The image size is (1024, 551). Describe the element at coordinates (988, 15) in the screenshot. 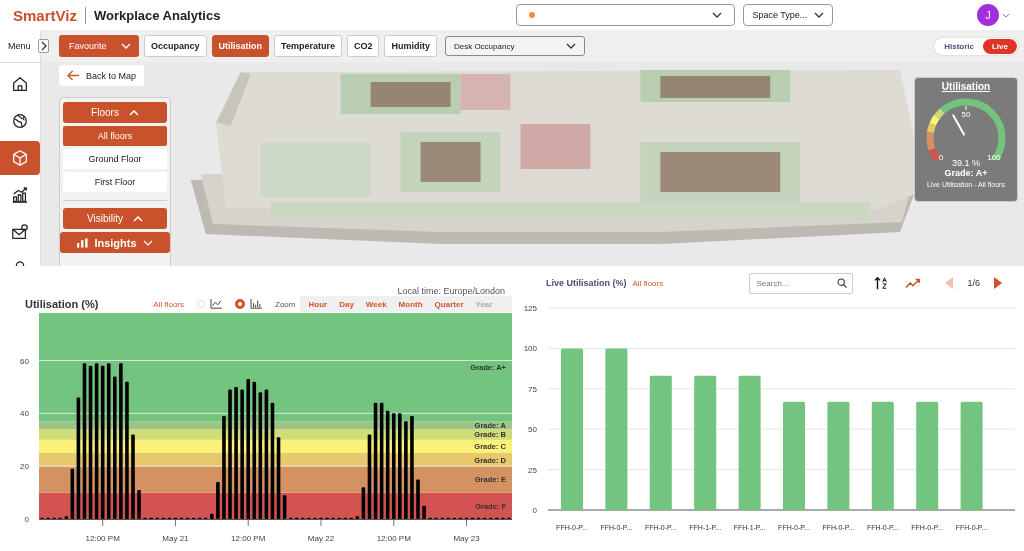

I see `user-avatar: J` at that location.